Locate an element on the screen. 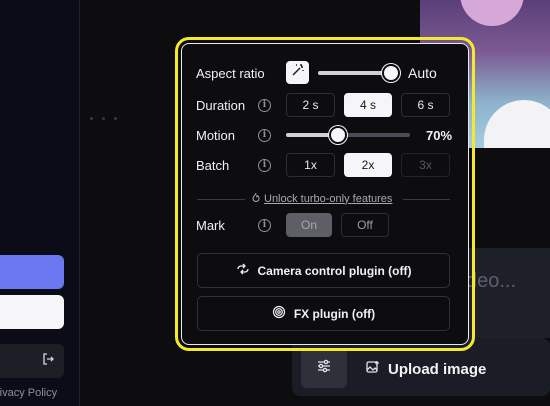 The image size is (550, 406). aspect-ratio-label: Aspect ratio is located at coordinates (230, 73).